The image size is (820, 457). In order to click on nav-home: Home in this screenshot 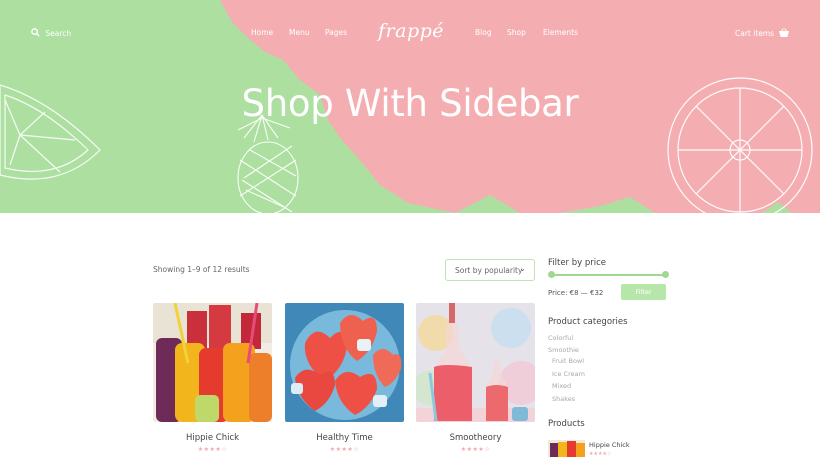, I will do `click(262, 32)`.